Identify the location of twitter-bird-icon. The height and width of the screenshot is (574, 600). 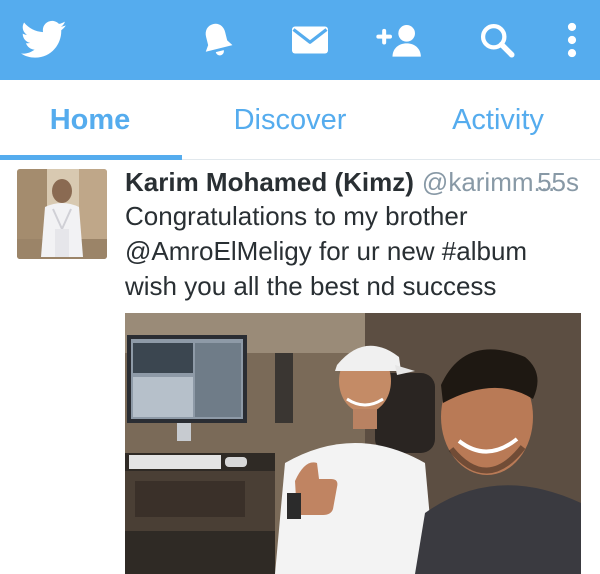
(44, 40).